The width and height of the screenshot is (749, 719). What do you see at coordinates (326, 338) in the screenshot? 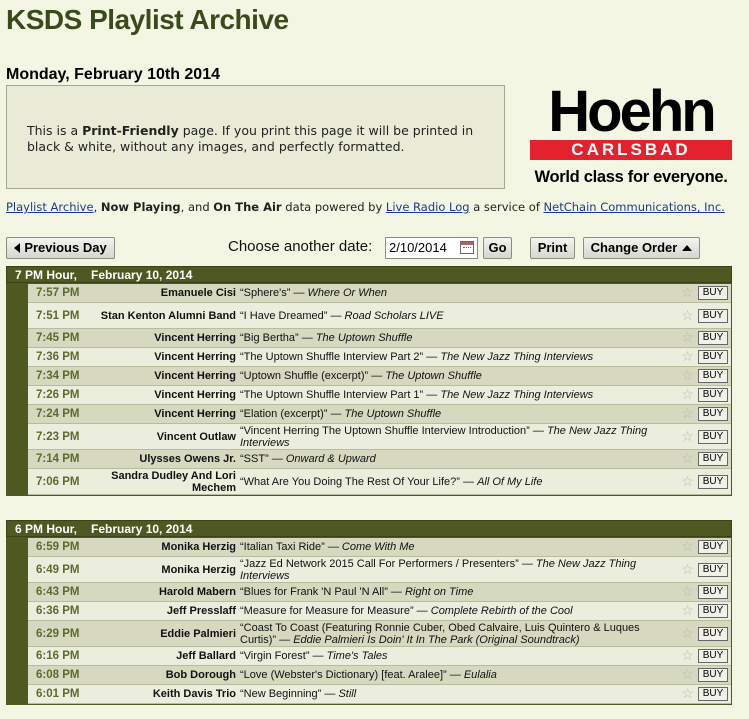
I see `song-info: “Big Bertha” — The Uptown Shuffle` at bounding box center [326, 338].